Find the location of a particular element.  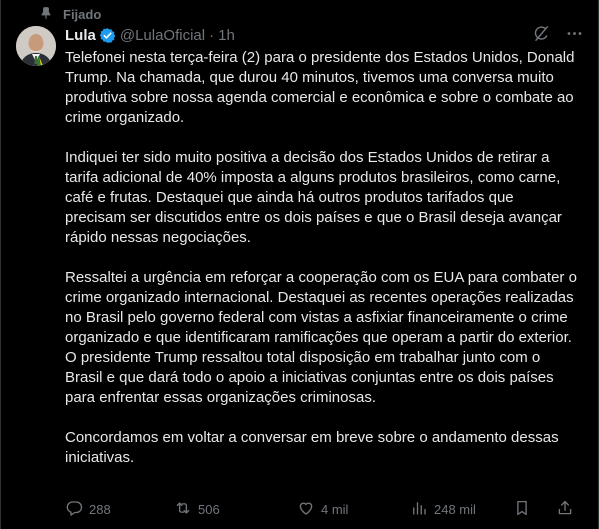

author-handle: @LulaOficial is located at coordinates (162, 35).